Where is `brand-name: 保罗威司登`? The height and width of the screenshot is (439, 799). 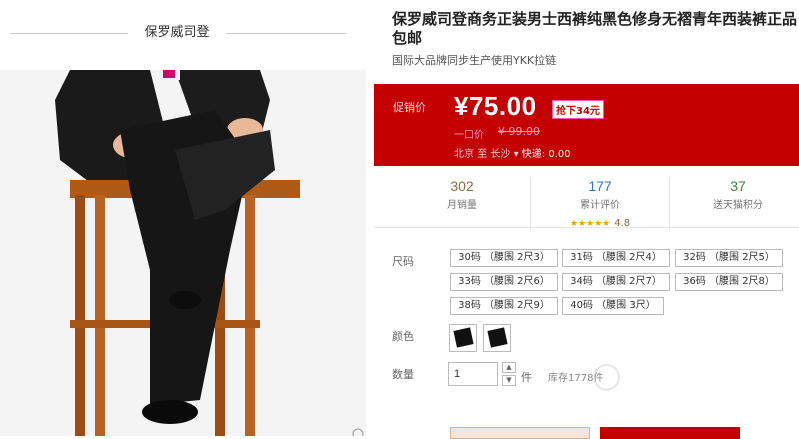
brand-name: 保罗威司登 is located at coordinates (177, 32).